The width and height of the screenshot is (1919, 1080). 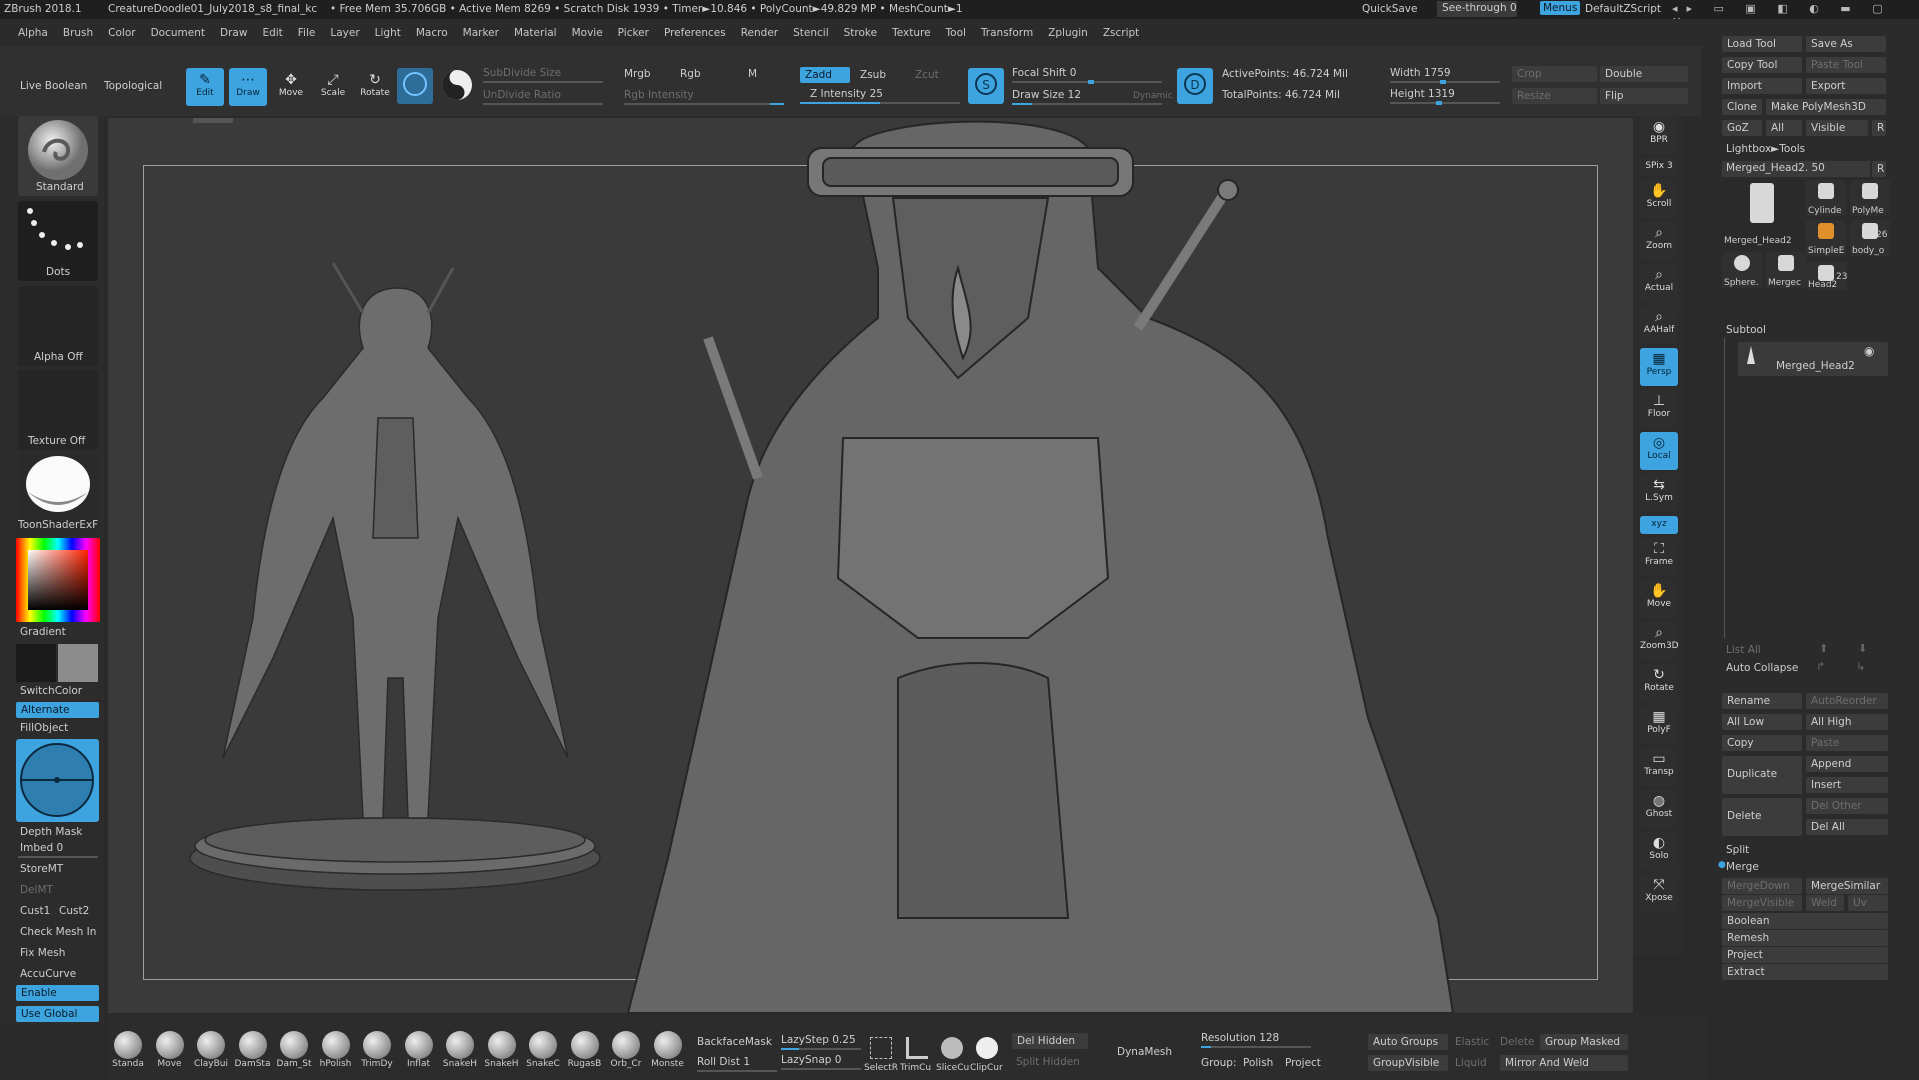 What do you see at coordinates (58, 494) in the screenshot?
I see `material-thumbnail: ToonShaderExF` at bounding box center [58, 494].